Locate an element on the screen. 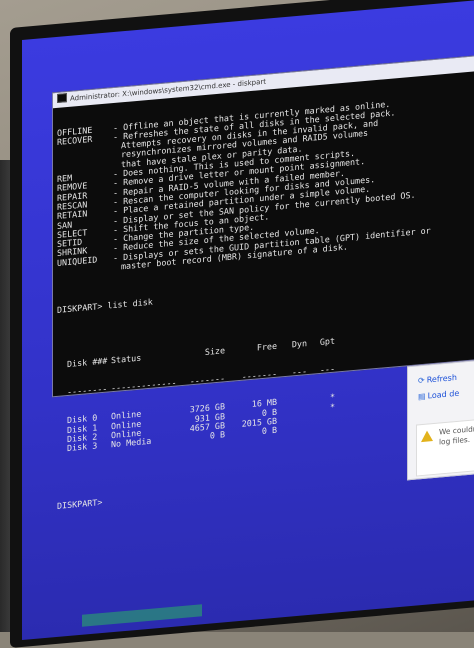  column-header: Disk ### is located at coordinates (87, 362).